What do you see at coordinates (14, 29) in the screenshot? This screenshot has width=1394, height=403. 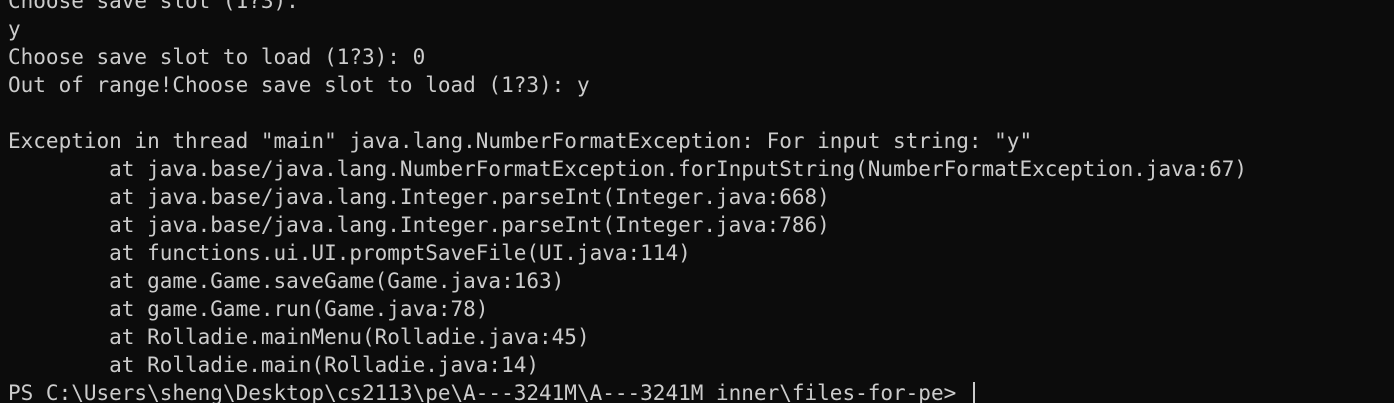 I see `terminal-line: y` at bounding box center [14, 29].